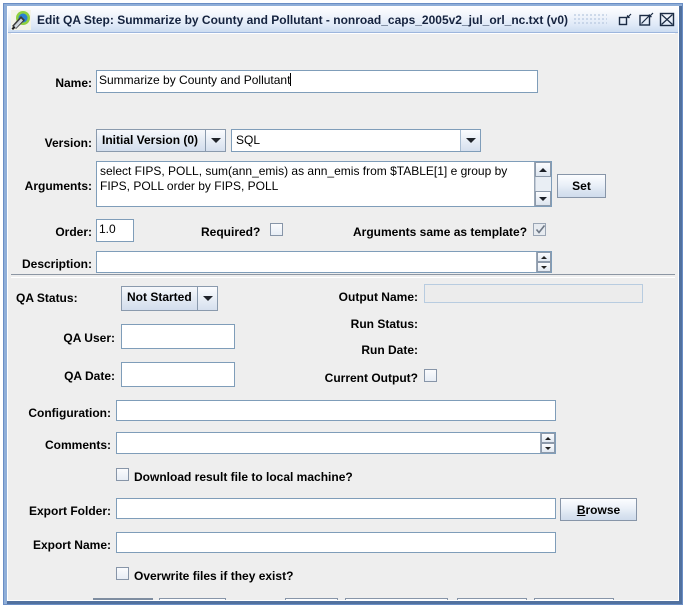 The height and width of the screenshot is (609, 688). I want to click on current-output-label: Current Output?, so click(371, 378).